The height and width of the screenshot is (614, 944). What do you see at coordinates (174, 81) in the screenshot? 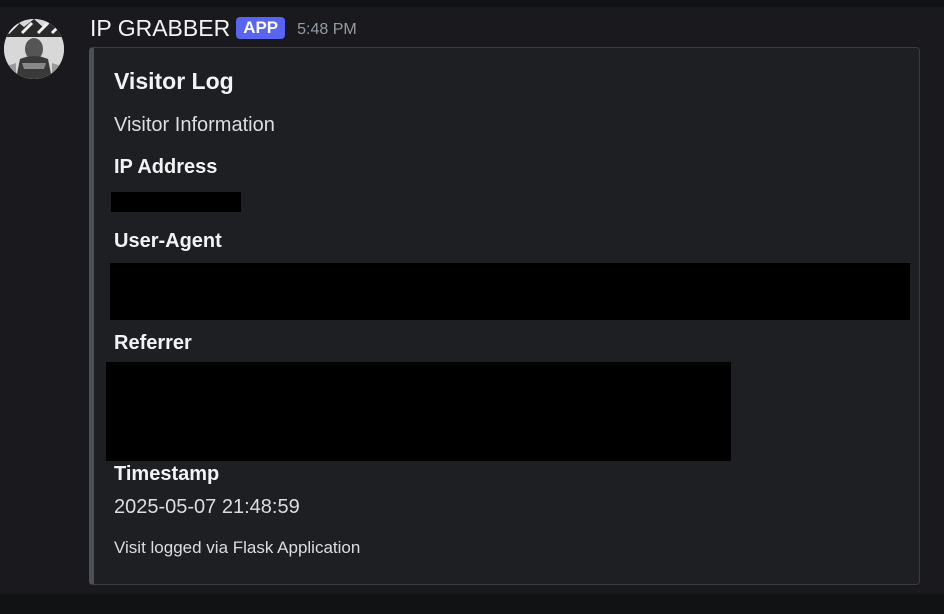
I see `embed-title: Visitor Log` at bounding box center [174, 81].